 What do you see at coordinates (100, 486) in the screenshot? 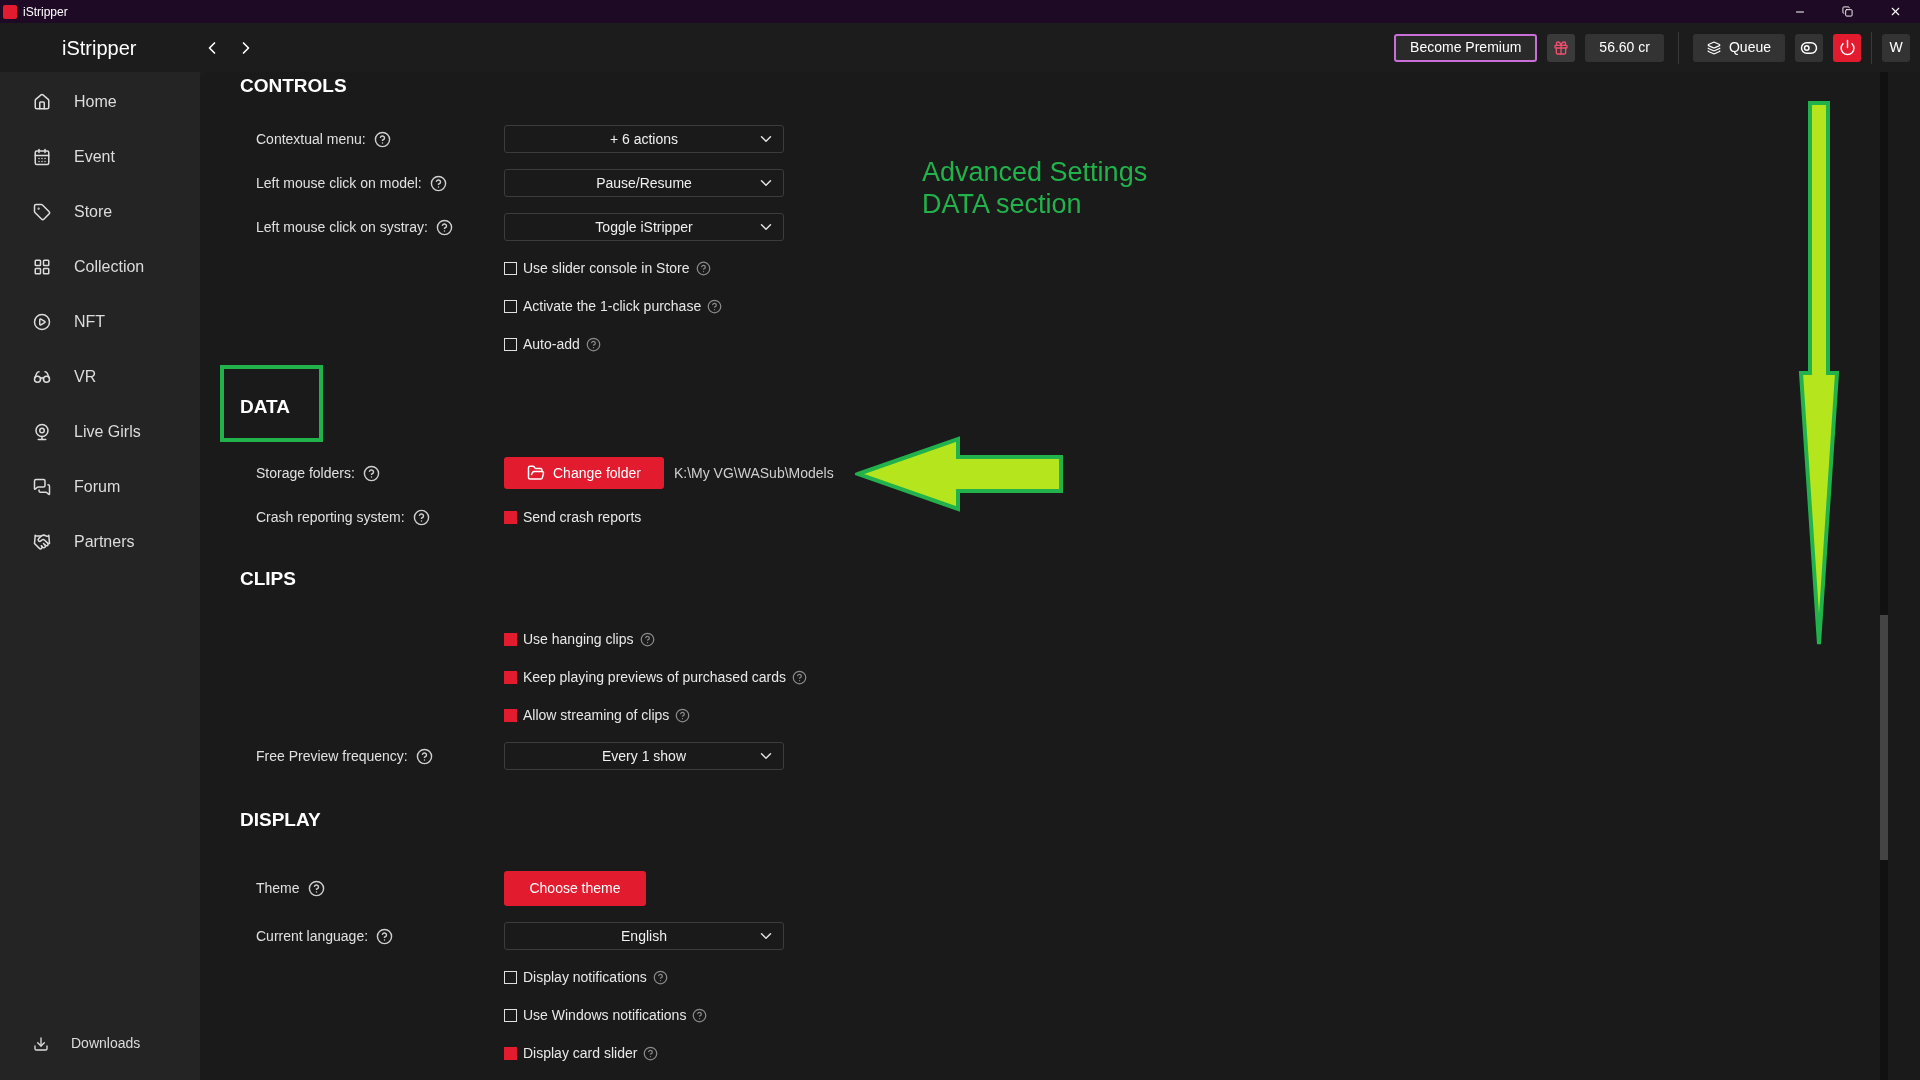
I see `sidebar-item: Forum` at bounding box center [100, 486].